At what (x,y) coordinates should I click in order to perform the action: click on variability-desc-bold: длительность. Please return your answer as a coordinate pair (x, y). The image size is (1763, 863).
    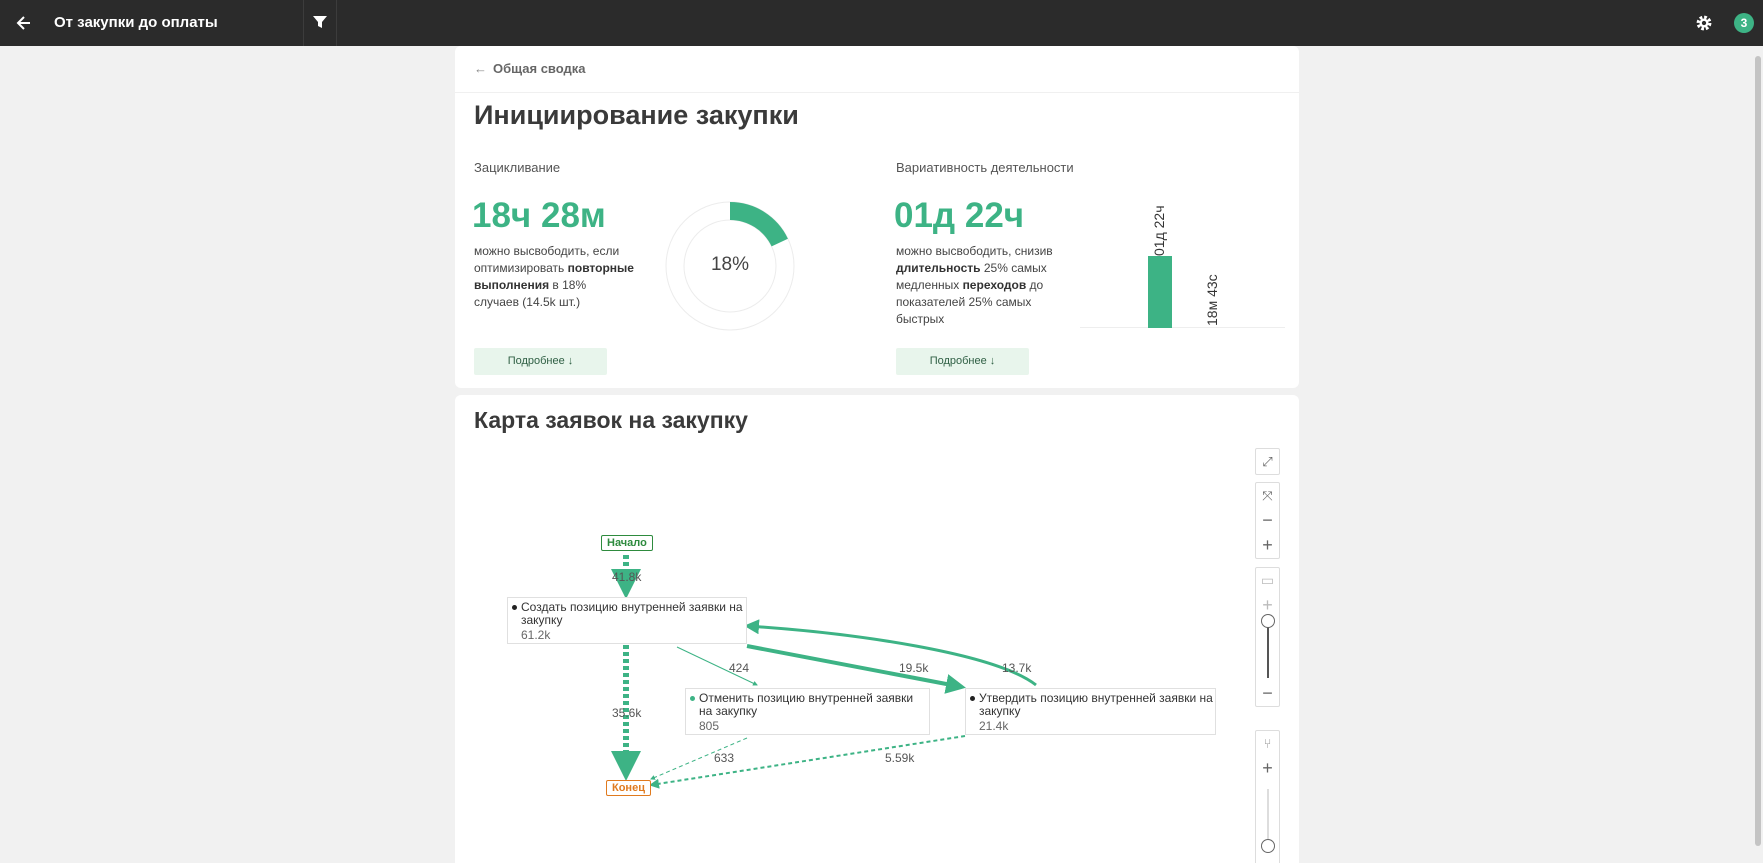
    Looking at the image, I should click on (938, 268).